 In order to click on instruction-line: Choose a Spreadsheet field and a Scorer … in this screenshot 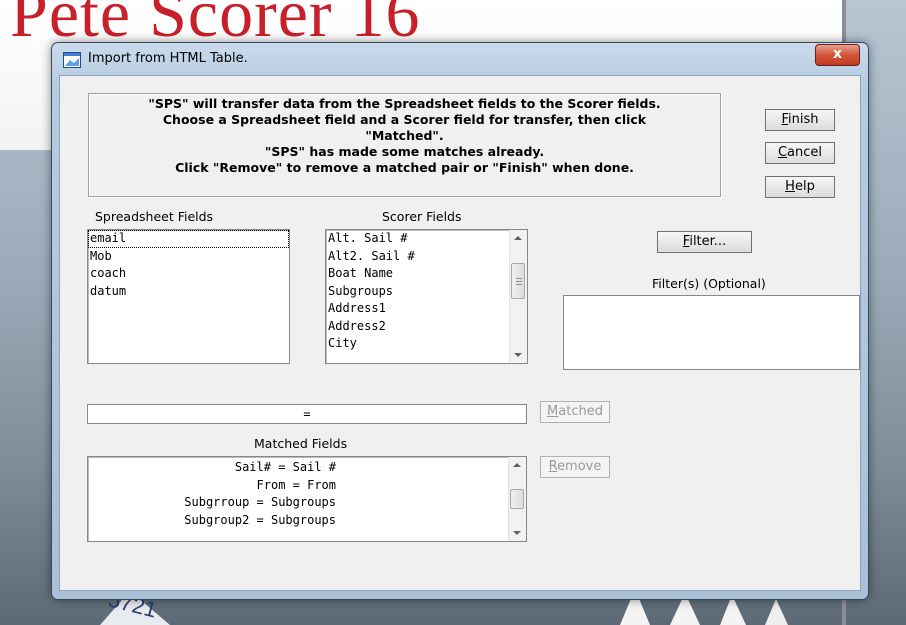, I will do `click(404, 119)`.